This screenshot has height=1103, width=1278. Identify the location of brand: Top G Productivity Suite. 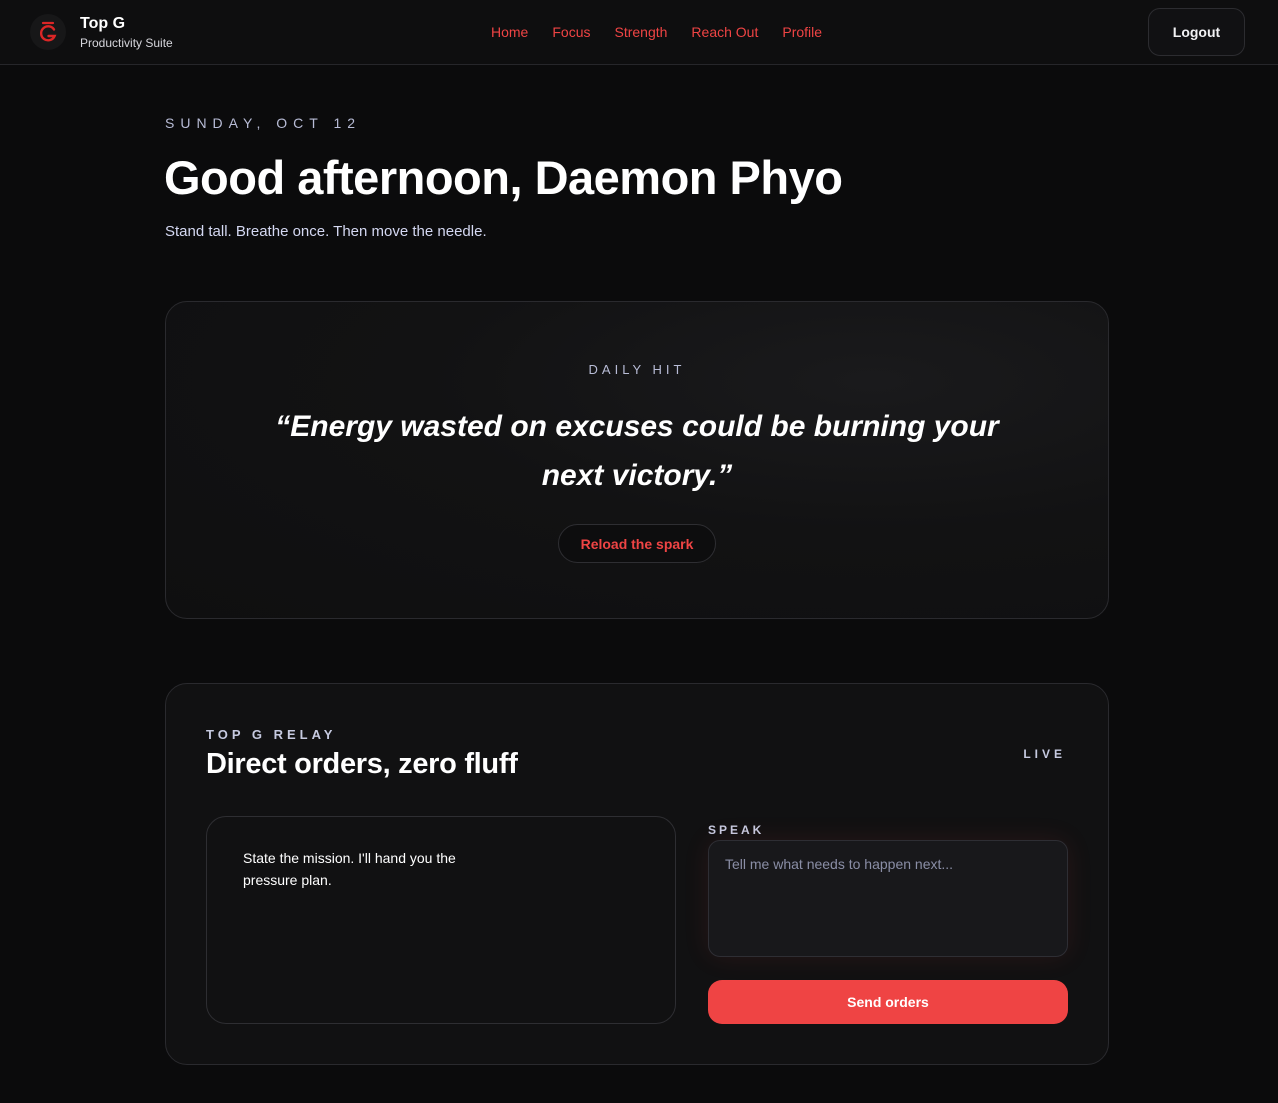
(101, 32).